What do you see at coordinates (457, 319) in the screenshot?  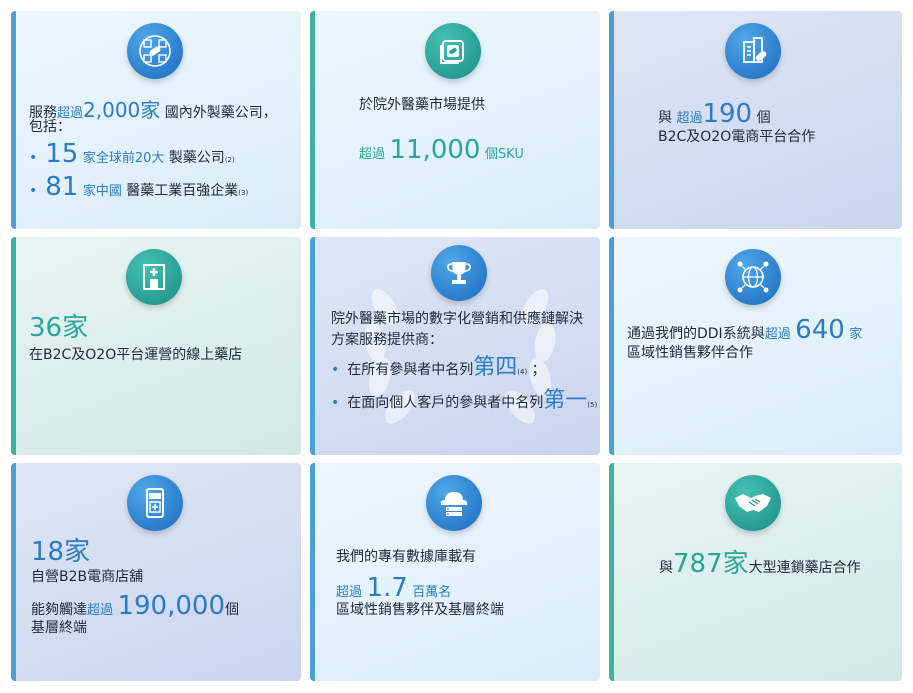 I see `ranking-line1: 院外醫藥市場的數字化營銷和供應鏈解決` at bounding box center [457, 319].